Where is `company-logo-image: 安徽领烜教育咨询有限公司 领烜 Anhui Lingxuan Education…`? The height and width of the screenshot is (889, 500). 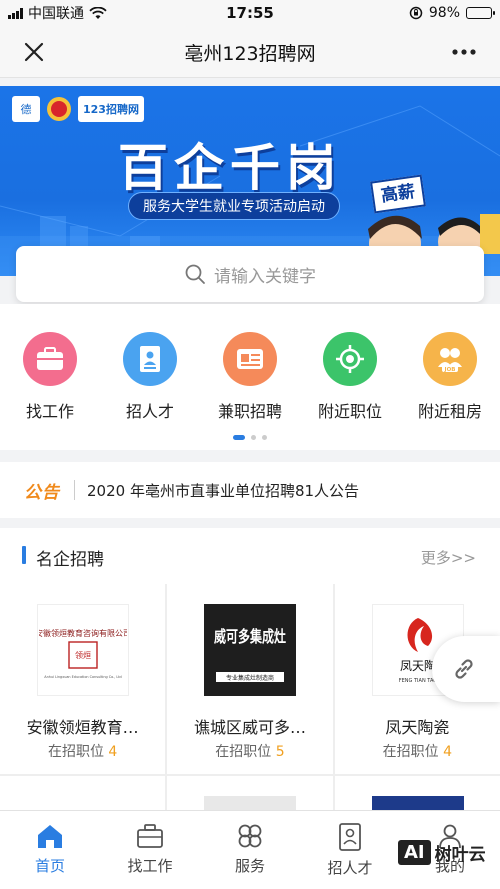 company-logo-image: 安徽领烜教育咨询有限公司 领烜 Anhui Lingxuan Education… is located at coordinates (83, 653).